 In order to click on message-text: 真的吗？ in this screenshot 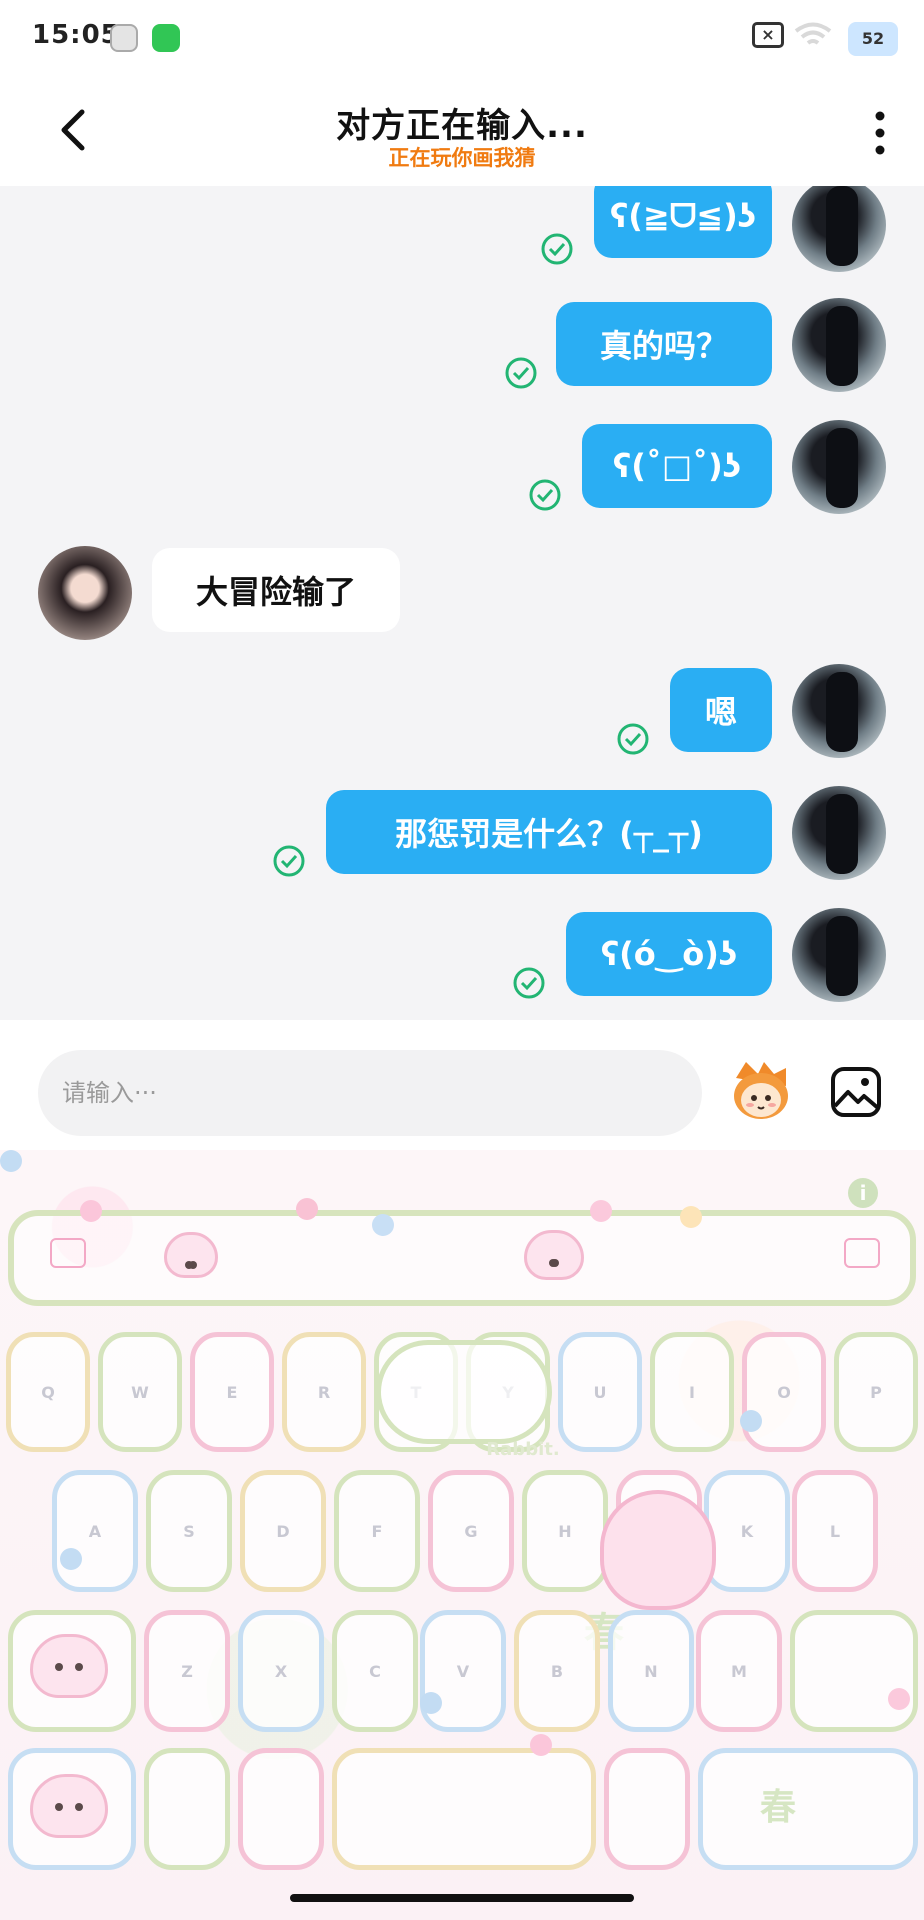, I will do `click(663, 346)`.